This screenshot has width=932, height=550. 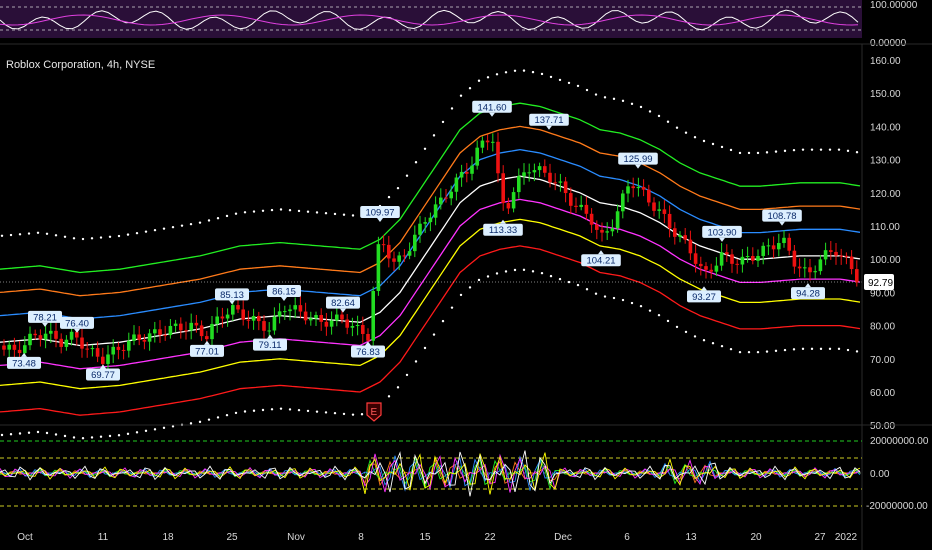 What do you see at coordinates (431, 19) in the screenshot?
I see `rsi-panel-background` at bounding box center [431, 19].